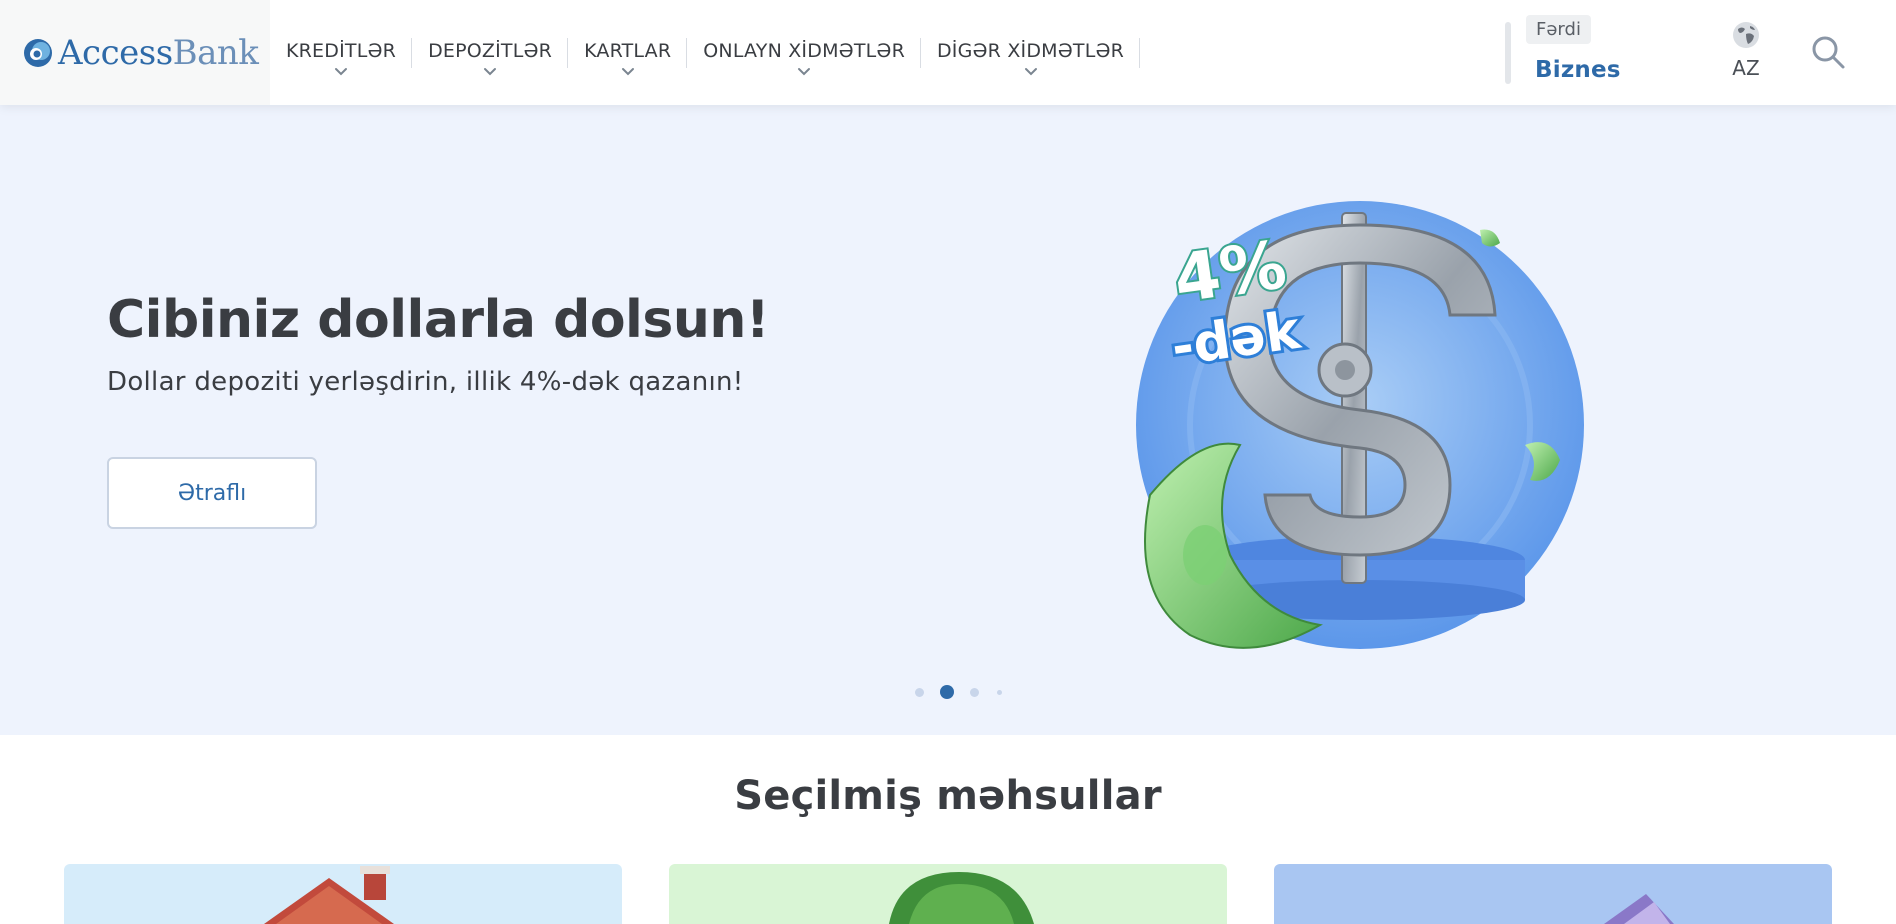 The width and height of the screenshot is (1896, 924). Describe the element at coordinates (948, 796) in the screenshot. I see `featured-products-title: Seçilmiş məhsullar` at that location.